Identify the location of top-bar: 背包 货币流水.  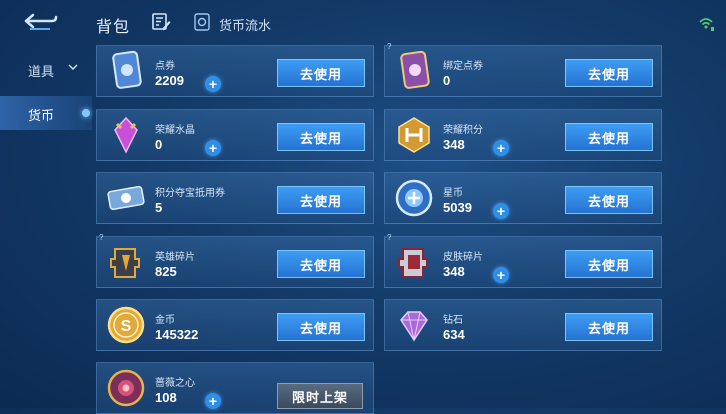
(363, 22).